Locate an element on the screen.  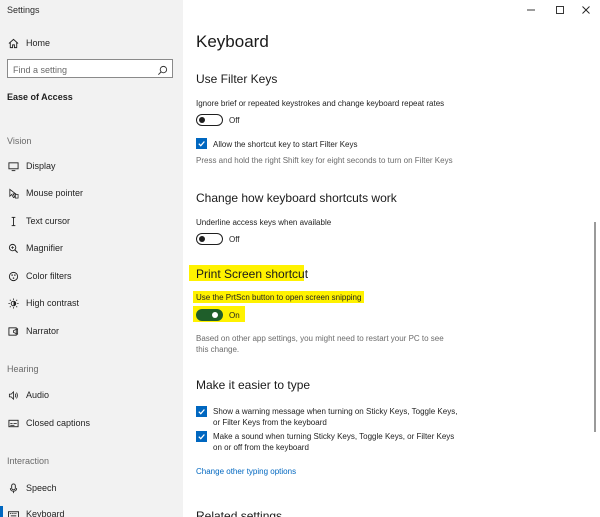
print-screen-note-line2: this change. is located at coordinates (218, 349).